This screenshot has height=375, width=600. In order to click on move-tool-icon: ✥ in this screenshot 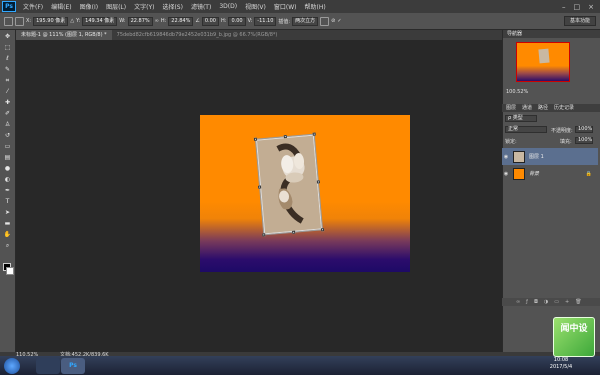, I will do `click(8, 37)`.